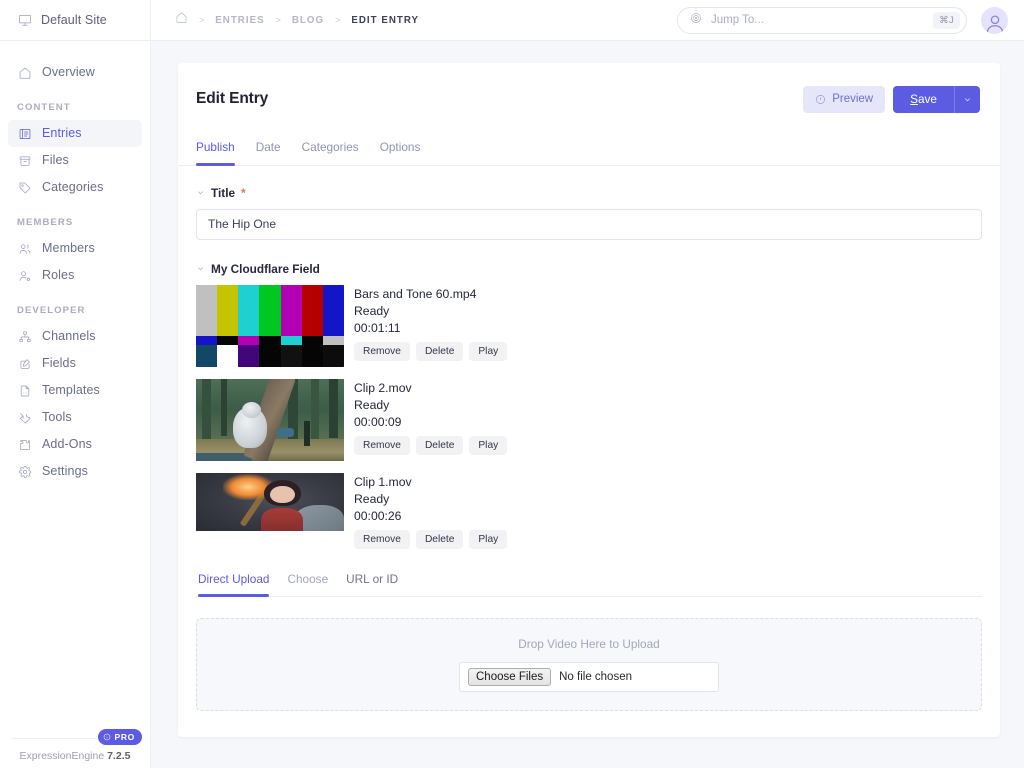 The height and width of the screenshot is (768, 1024). I want to click on video-duration: 00:01:11, so click(377, 327).